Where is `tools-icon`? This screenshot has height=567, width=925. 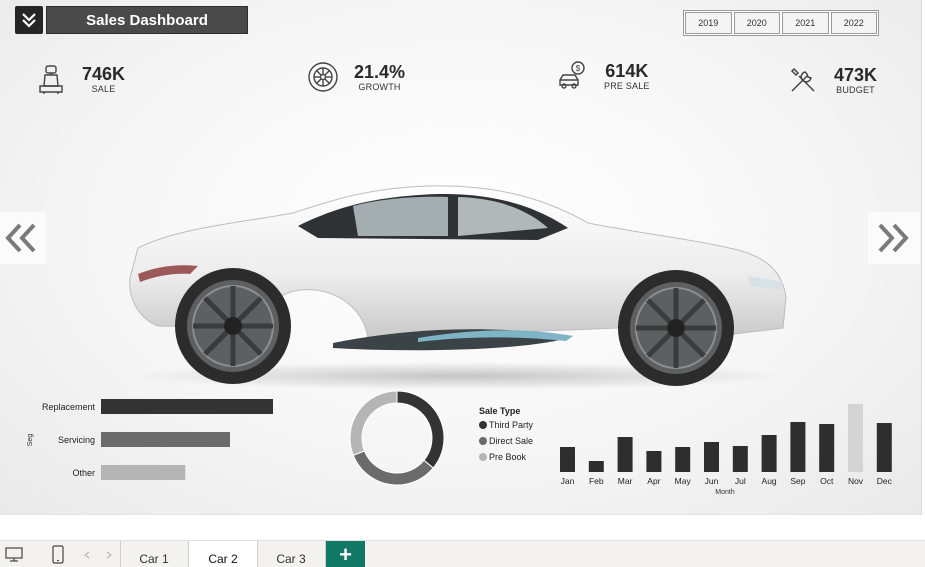
tools-icon is located at coordinates (802, 79).